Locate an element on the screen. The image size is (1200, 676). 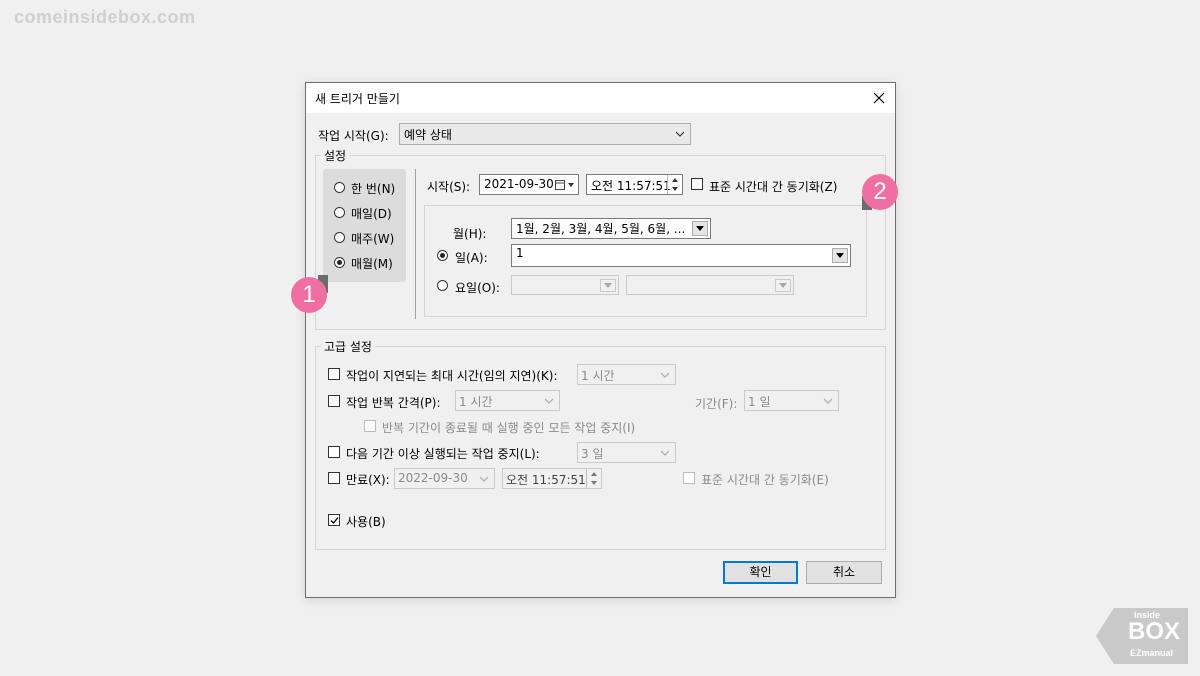
expire-label: 만료(X): is located at coordinates (368, 480).